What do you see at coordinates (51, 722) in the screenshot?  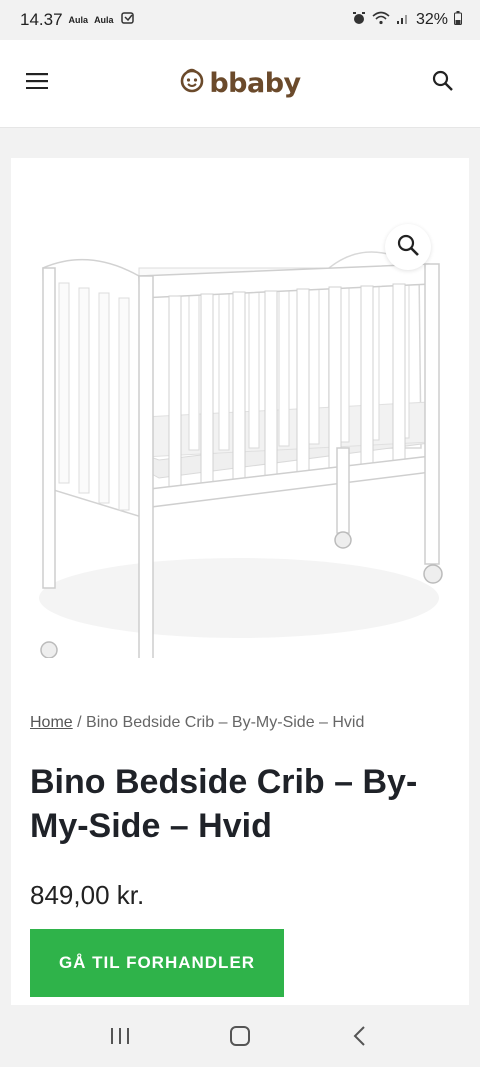 I see `breadcrumb-home-link: Home` at bounding box center [51, 722].